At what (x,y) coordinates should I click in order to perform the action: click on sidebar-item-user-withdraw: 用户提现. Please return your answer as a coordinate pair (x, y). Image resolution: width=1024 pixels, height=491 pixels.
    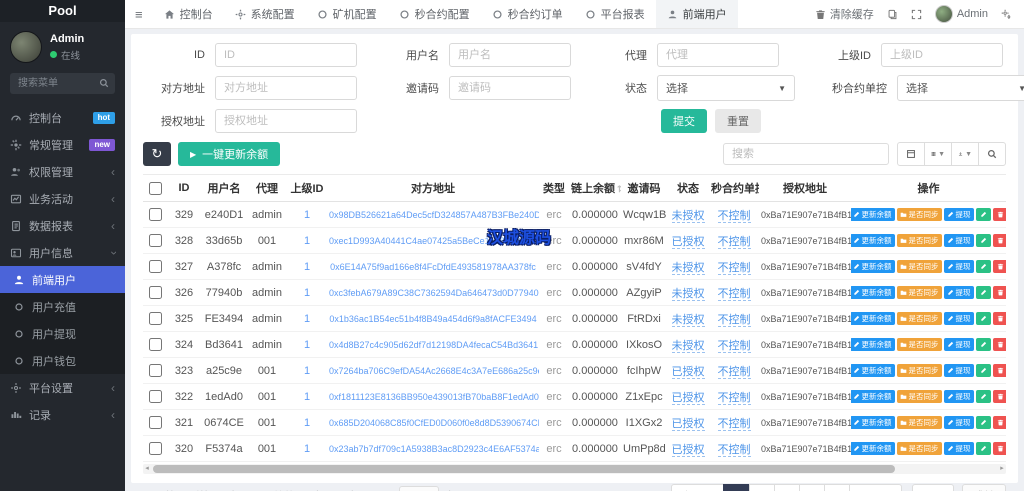
    Looking at the image, I should click on (62, 333).